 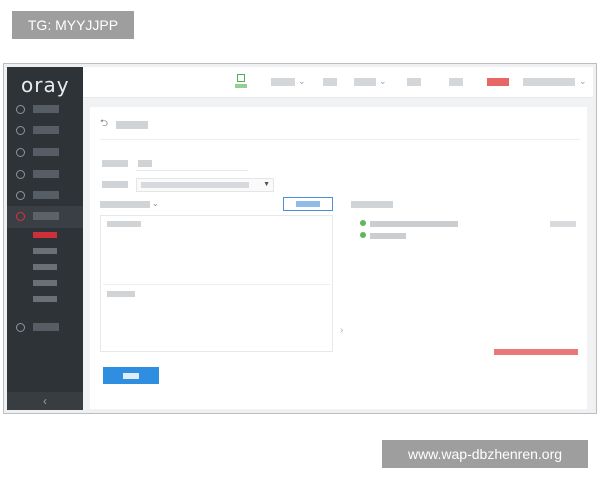 I want to click on router-icon, so click(x=20, y=327).